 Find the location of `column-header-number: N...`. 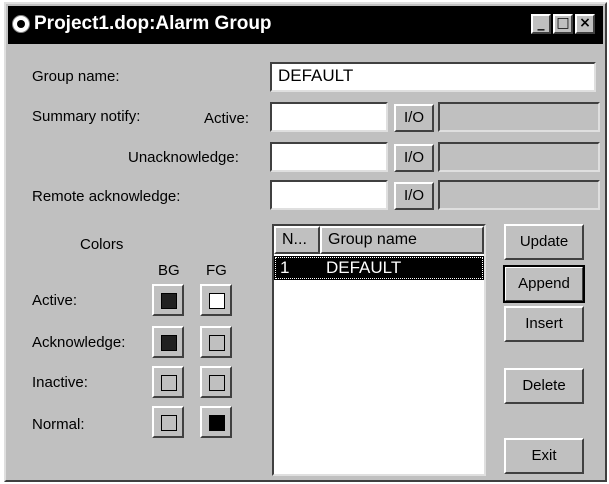

column-header-number: N... is located at coordinates (297, 240).